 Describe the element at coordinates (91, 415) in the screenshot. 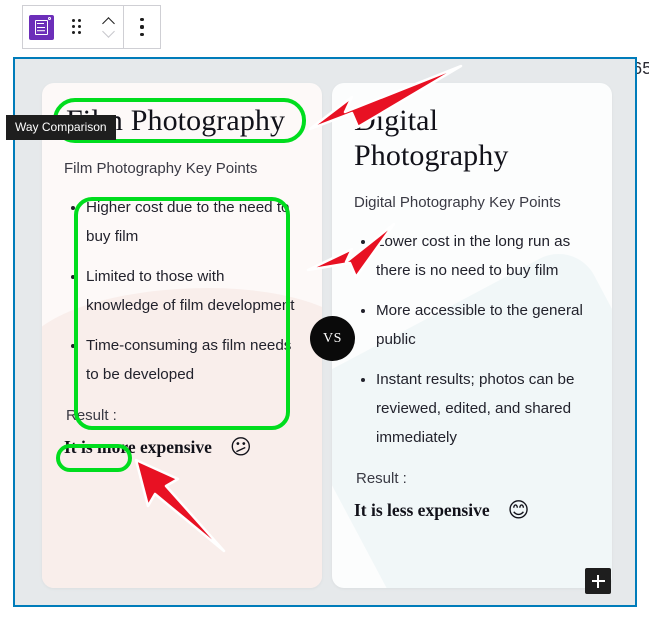

I see `left-result-label: Result :` at that location.